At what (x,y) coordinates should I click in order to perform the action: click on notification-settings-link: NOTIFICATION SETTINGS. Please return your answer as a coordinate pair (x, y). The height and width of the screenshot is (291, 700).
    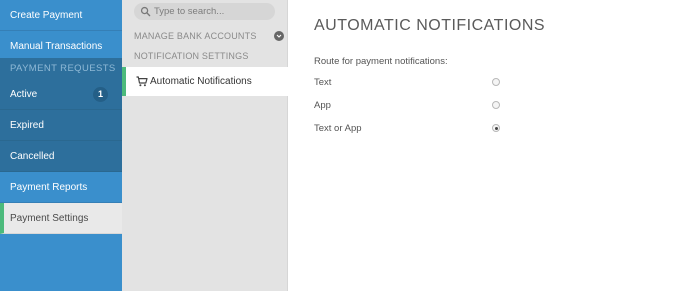
    Looking at the image, I should click on (205, 56).